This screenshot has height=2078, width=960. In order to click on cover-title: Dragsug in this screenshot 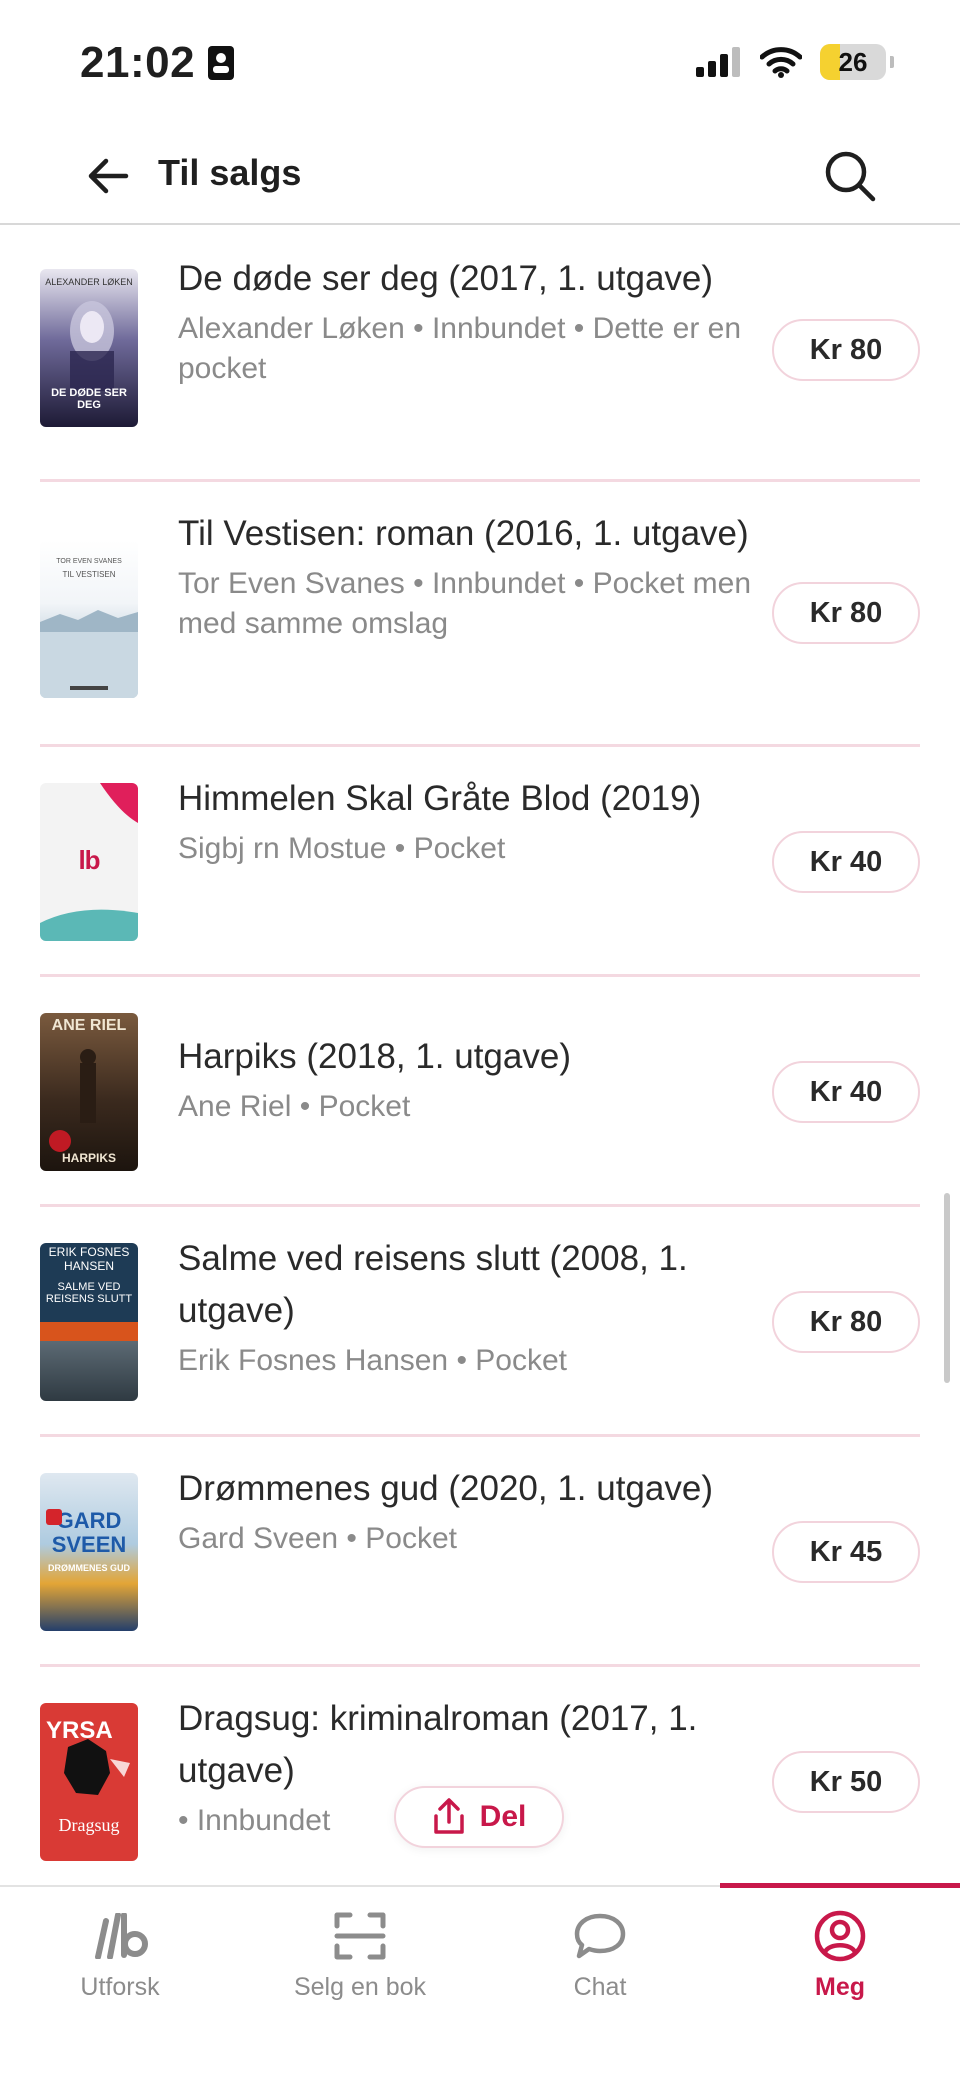, I will do `click(89, 1825)`.